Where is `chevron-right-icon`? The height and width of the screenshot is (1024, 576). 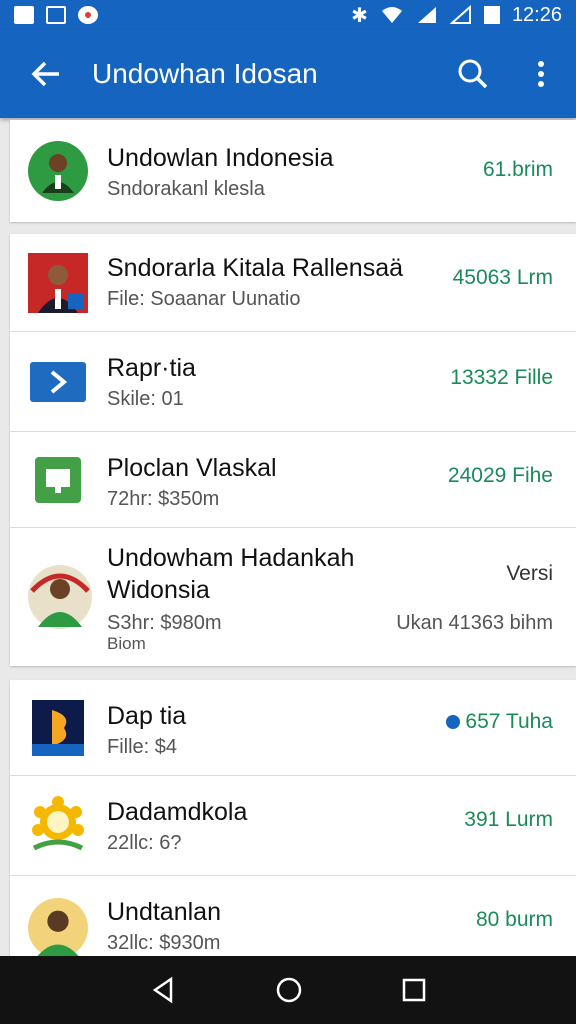 chevron-right-icon is located at coordinates (58, 381).